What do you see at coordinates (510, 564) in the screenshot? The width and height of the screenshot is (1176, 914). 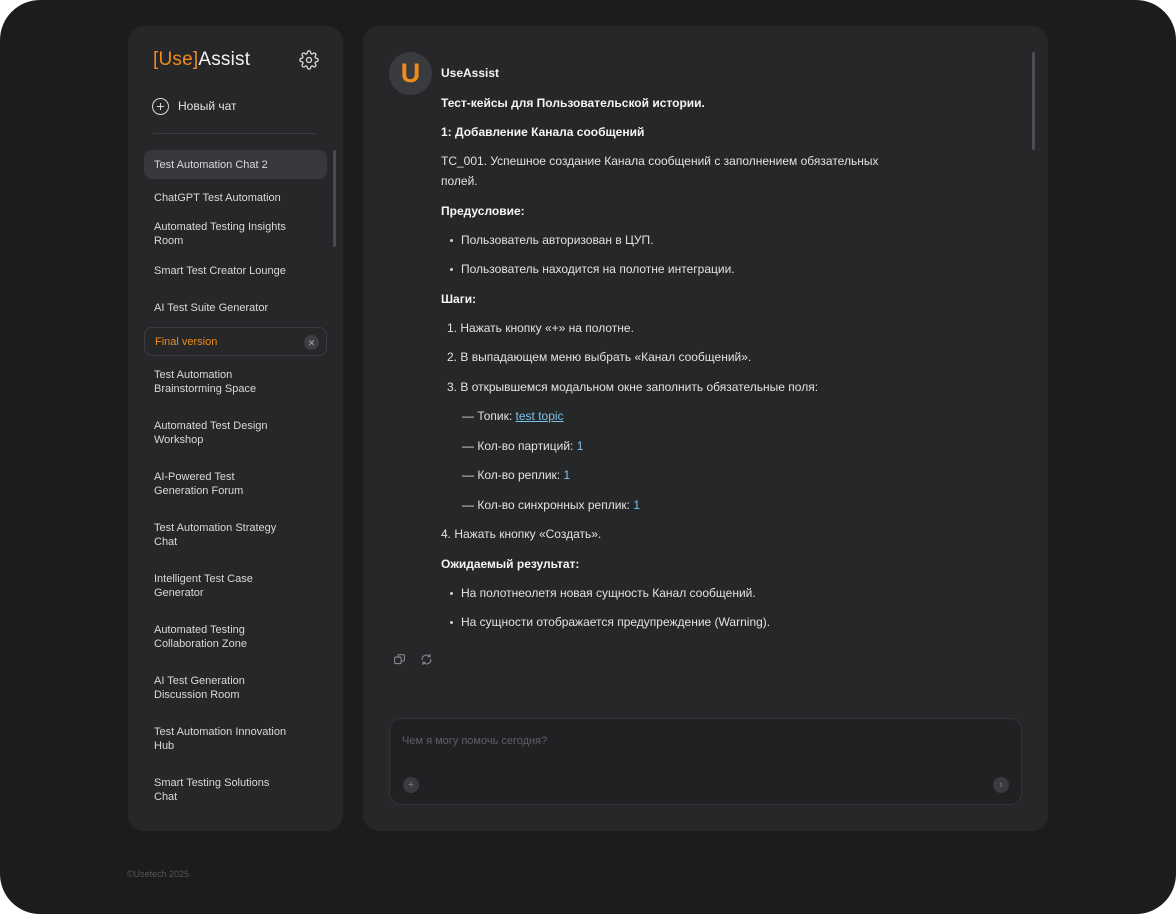 I see `expected-heading: Ожидаемый результат:` at bounding box center [510, 564].